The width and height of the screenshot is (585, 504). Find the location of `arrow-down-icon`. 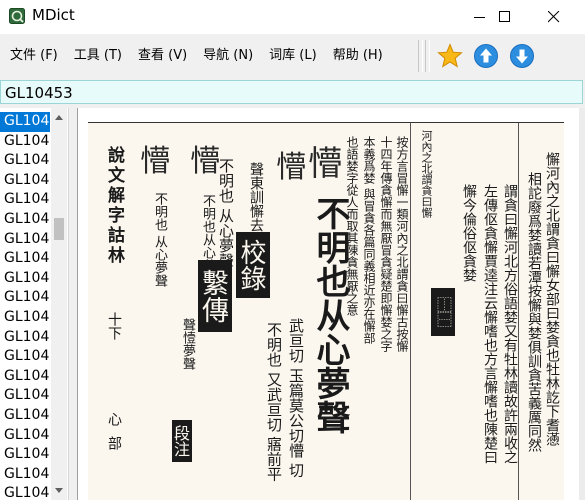

arrow-down-icon is located at coordinates (522, 56).